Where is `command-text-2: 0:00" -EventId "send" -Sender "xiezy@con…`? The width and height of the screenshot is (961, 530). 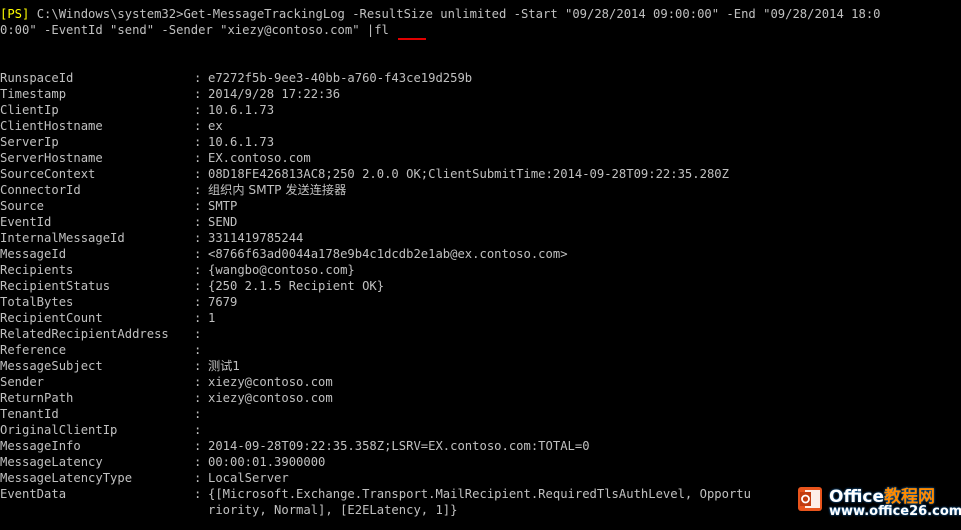
command-text-2: 0:00" -EventId "send" -Sender "xiezy@con… is located at coordinates (183, 30).